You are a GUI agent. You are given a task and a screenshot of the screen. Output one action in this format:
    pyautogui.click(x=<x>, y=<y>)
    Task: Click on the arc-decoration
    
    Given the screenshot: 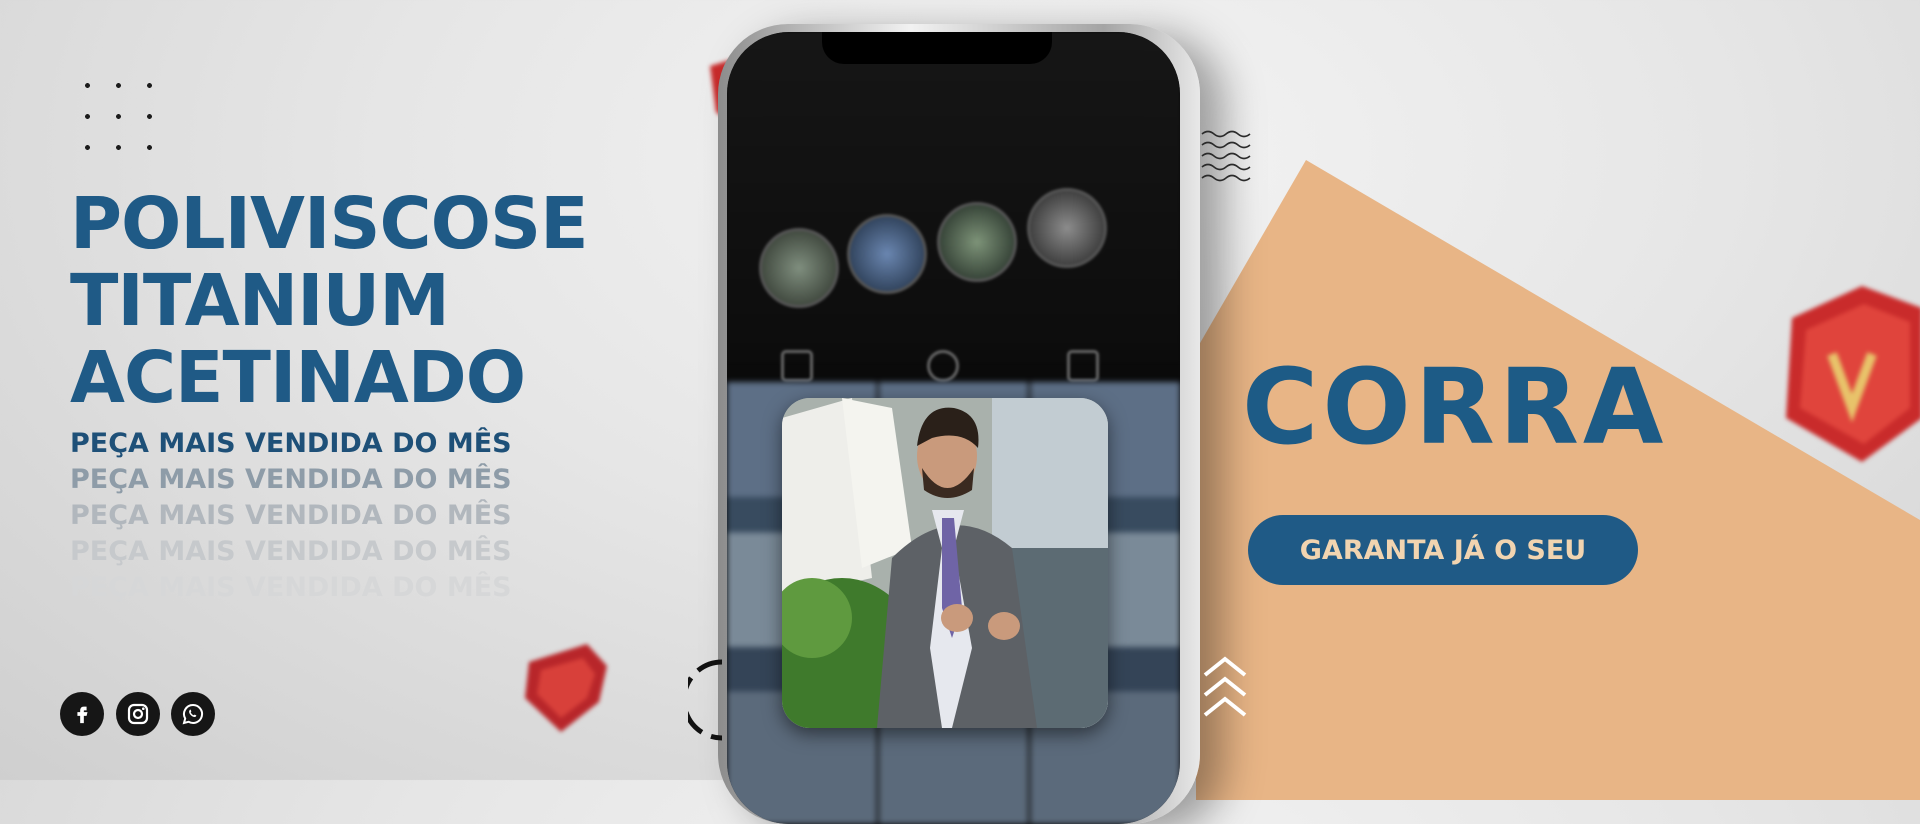 What is the action you would take?
    pyautogui.click(x=705, y=700)
    